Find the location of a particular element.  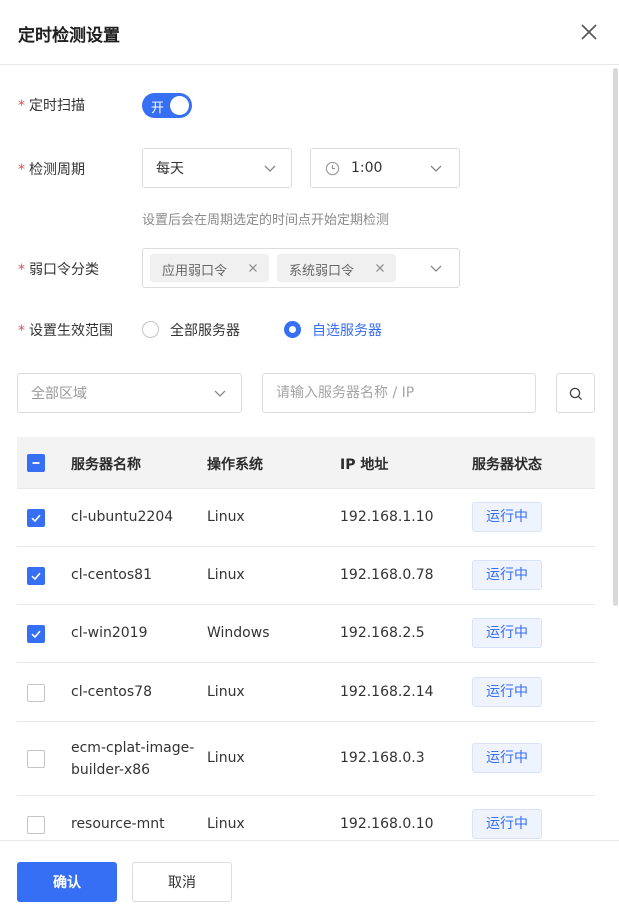

cancel-button: 取消 is located at coordinates (182, 882).